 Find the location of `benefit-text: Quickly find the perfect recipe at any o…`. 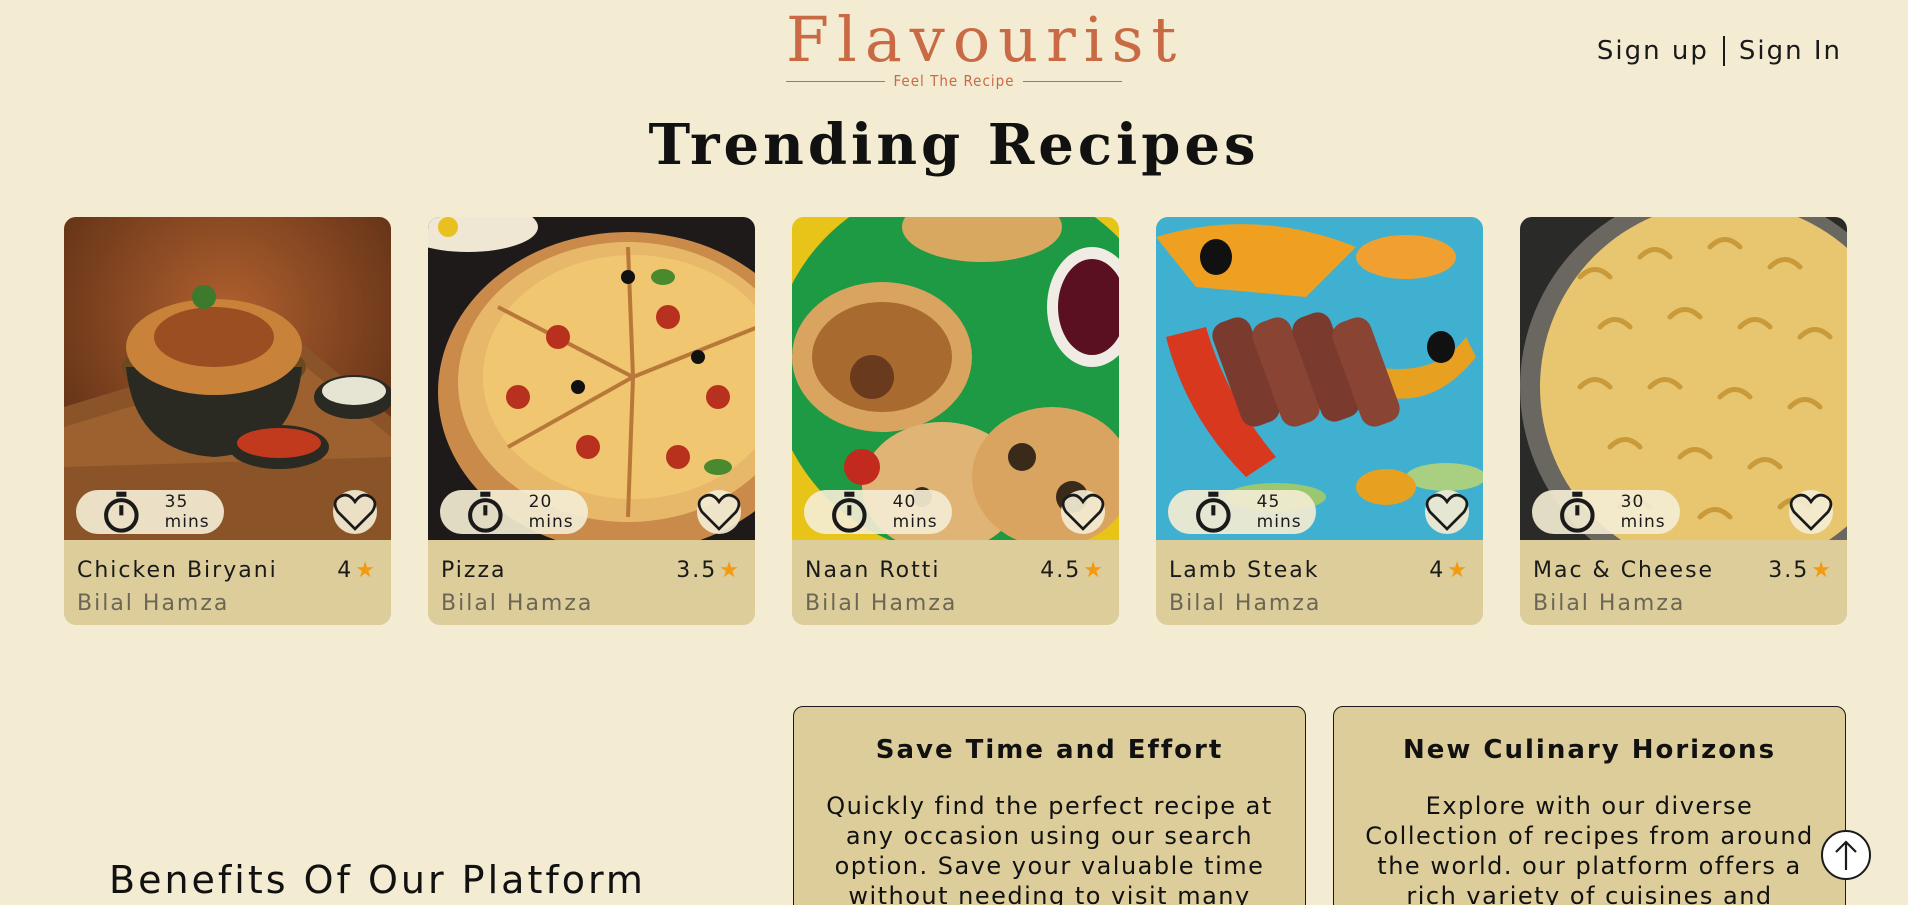

benefit-text: Quickly find the perfect recipe at any o… is located at coordinates (1049, 848).